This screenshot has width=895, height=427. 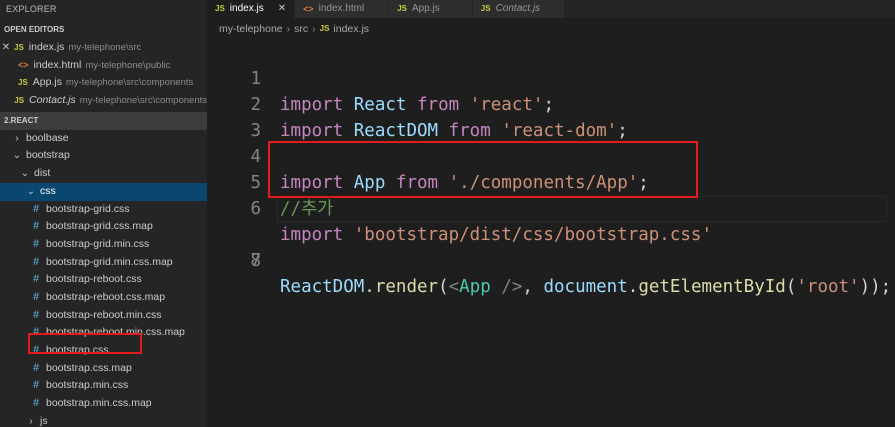 What do you see at coordinates (551, 155) in the screenshot?
I see `code-line: 4 import App from './components/App';` at bounding box center [551, 155].